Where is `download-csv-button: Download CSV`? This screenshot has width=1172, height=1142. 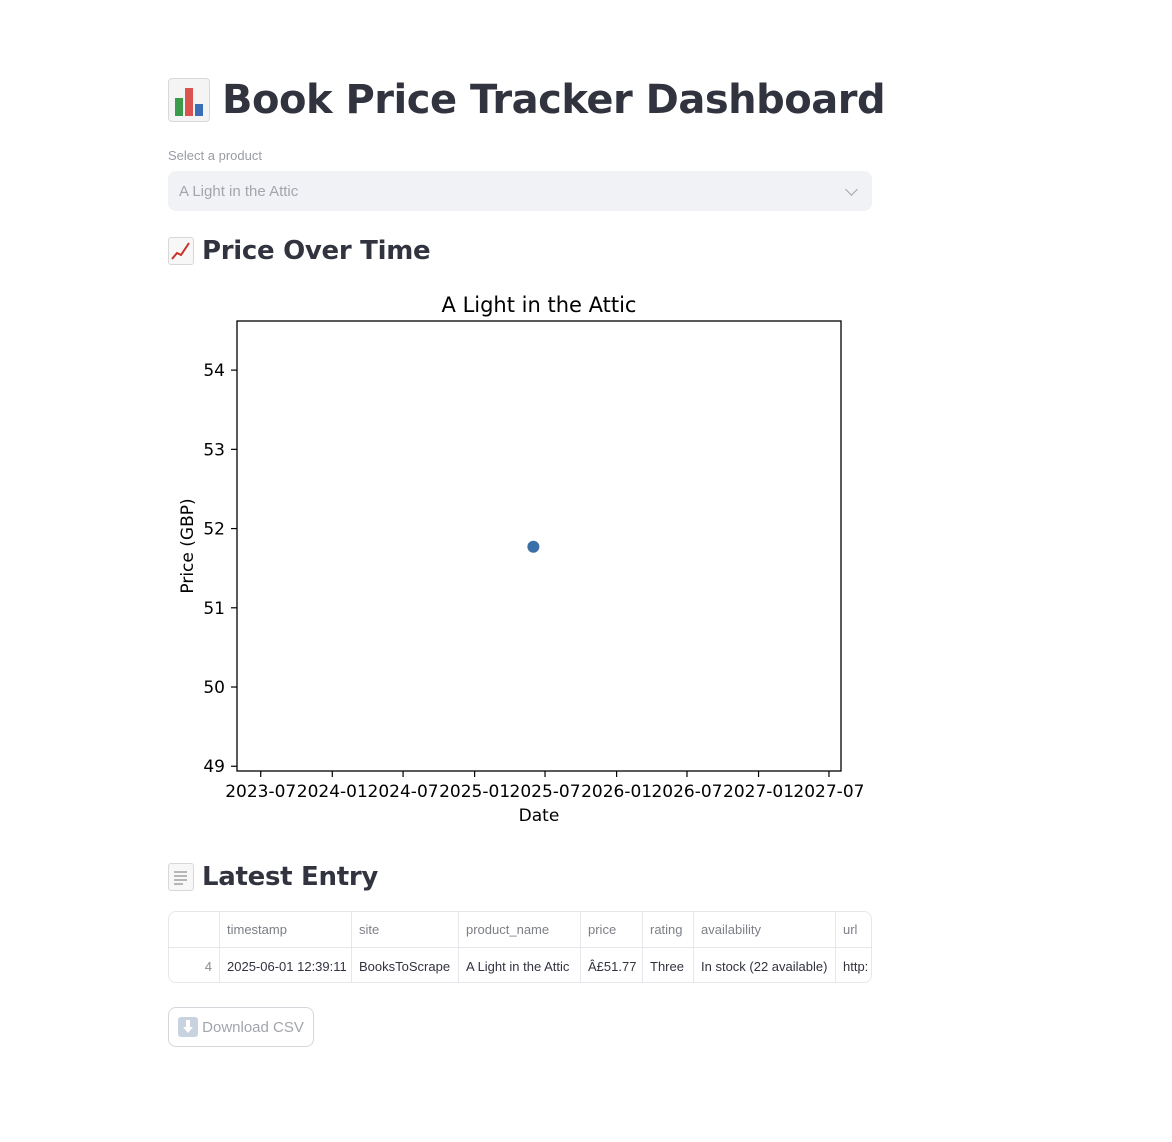
download-csv-button: Download CSV is located at coordinates (241, 1027).